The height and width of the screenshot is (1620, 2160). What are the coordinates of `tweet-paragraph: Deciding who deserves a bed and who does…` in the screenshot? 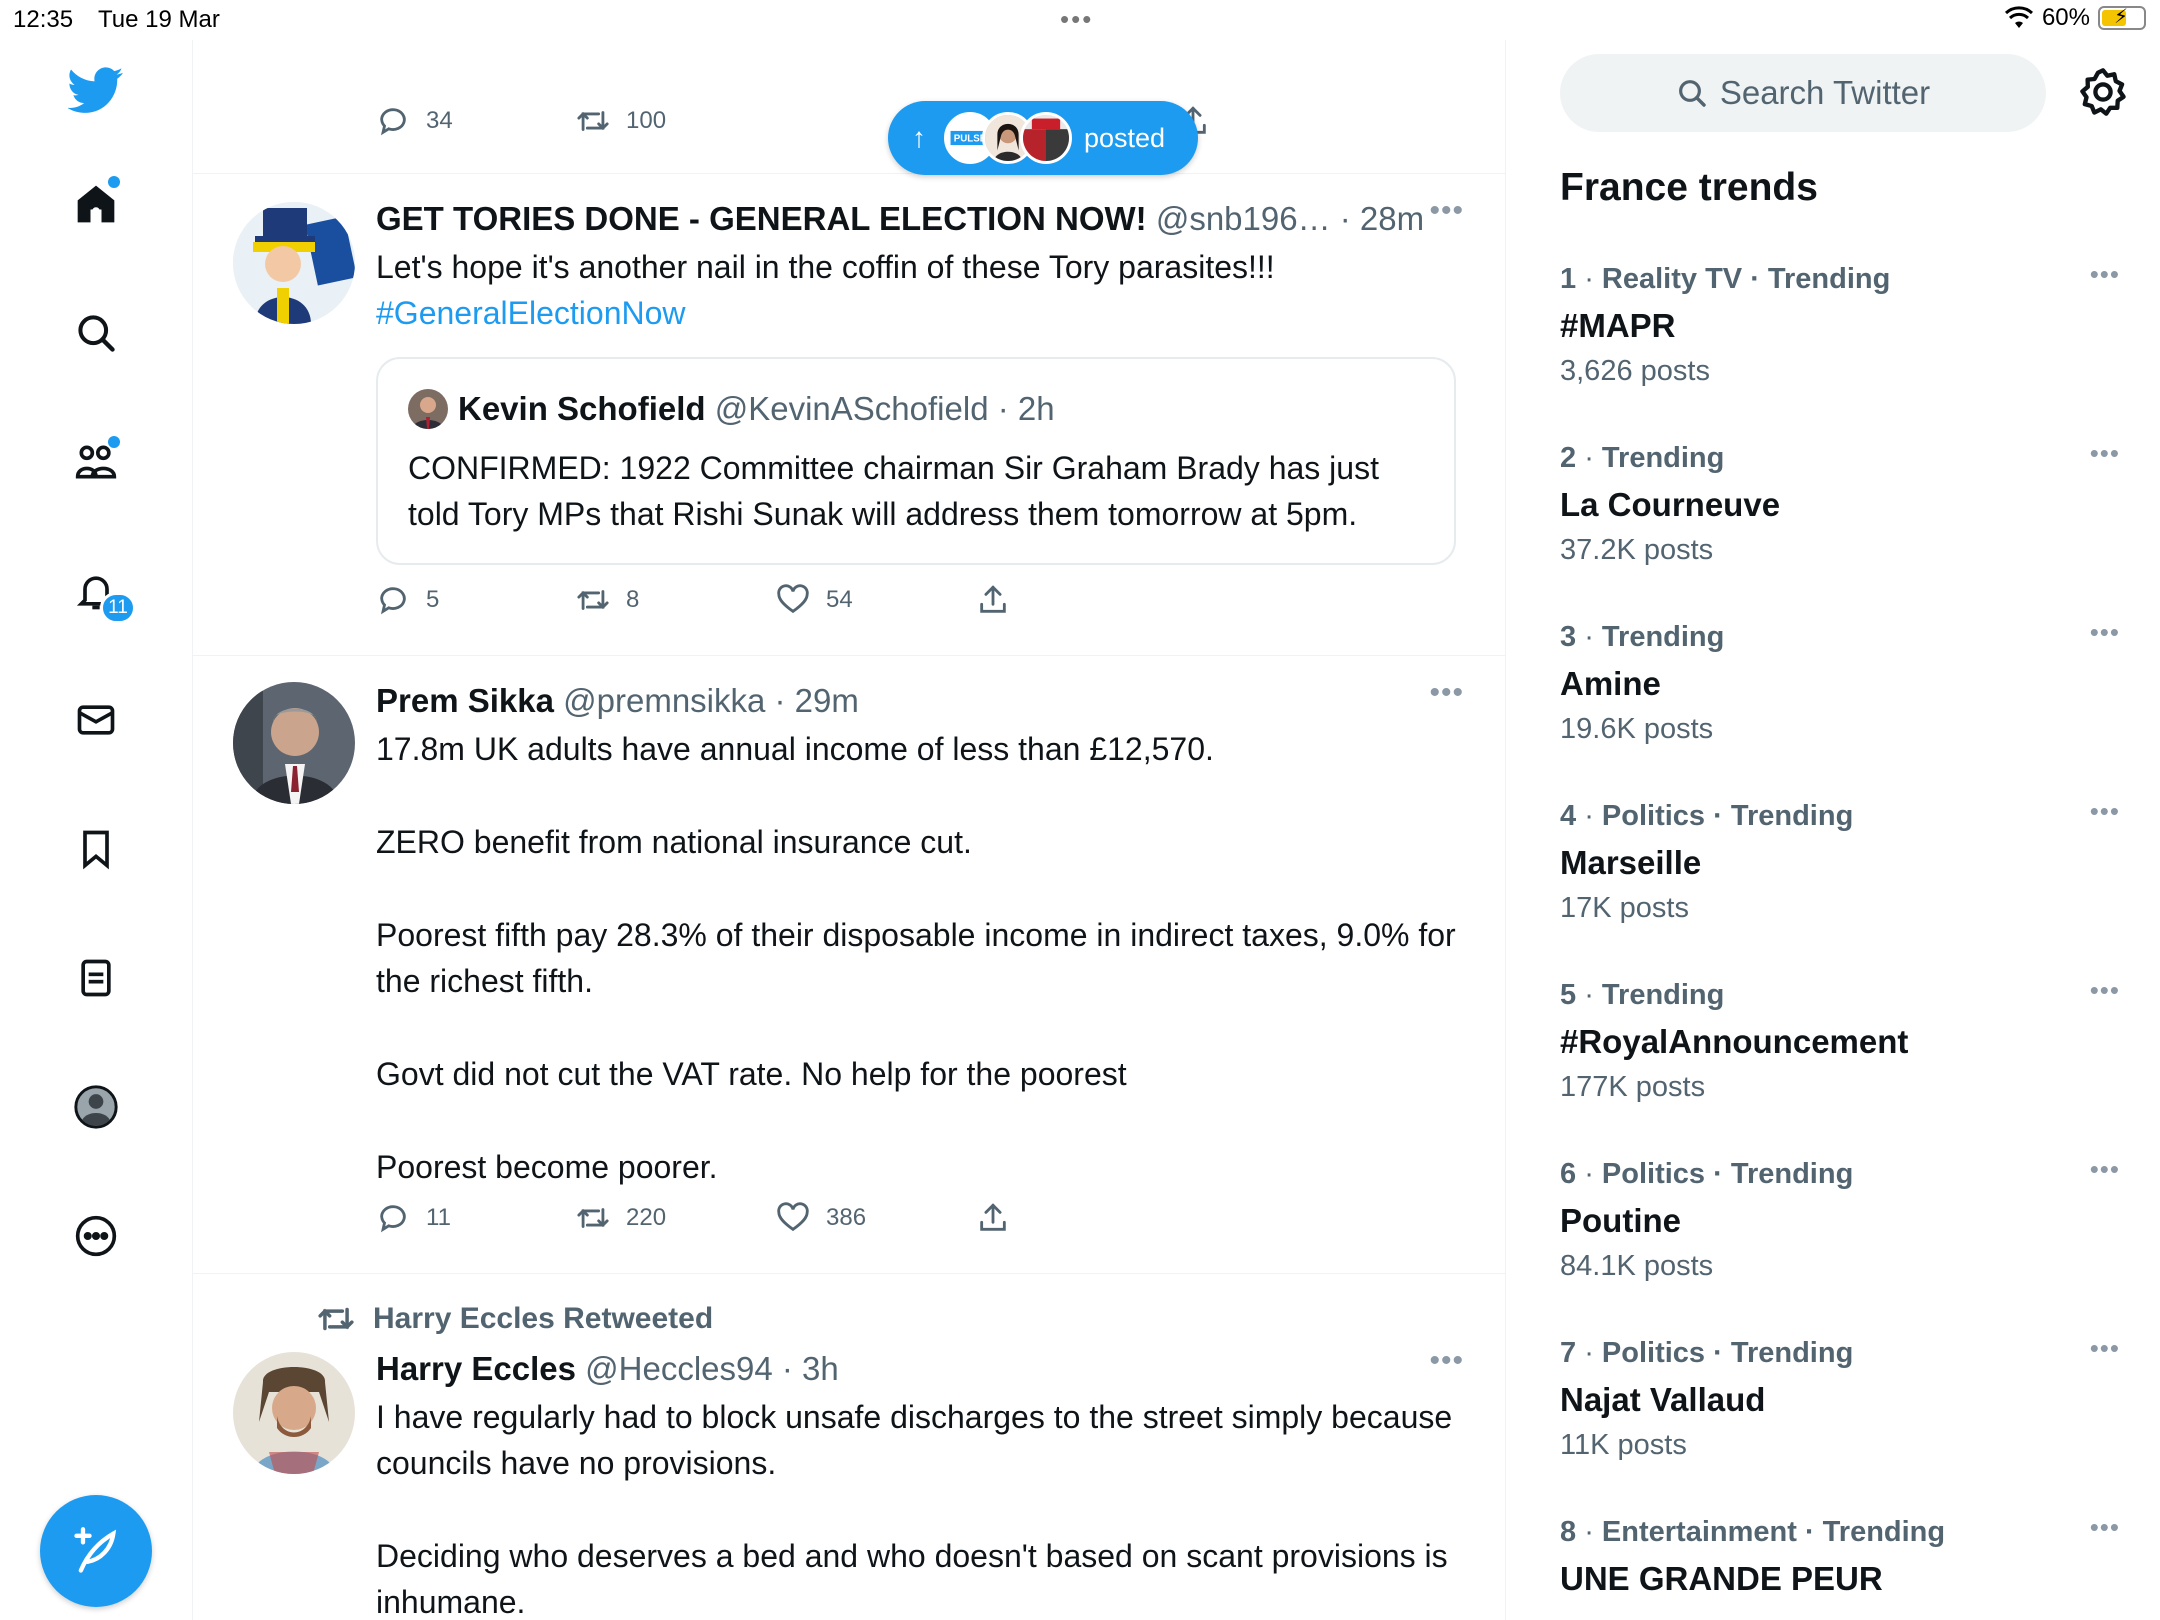 It's located at (912, 1579).